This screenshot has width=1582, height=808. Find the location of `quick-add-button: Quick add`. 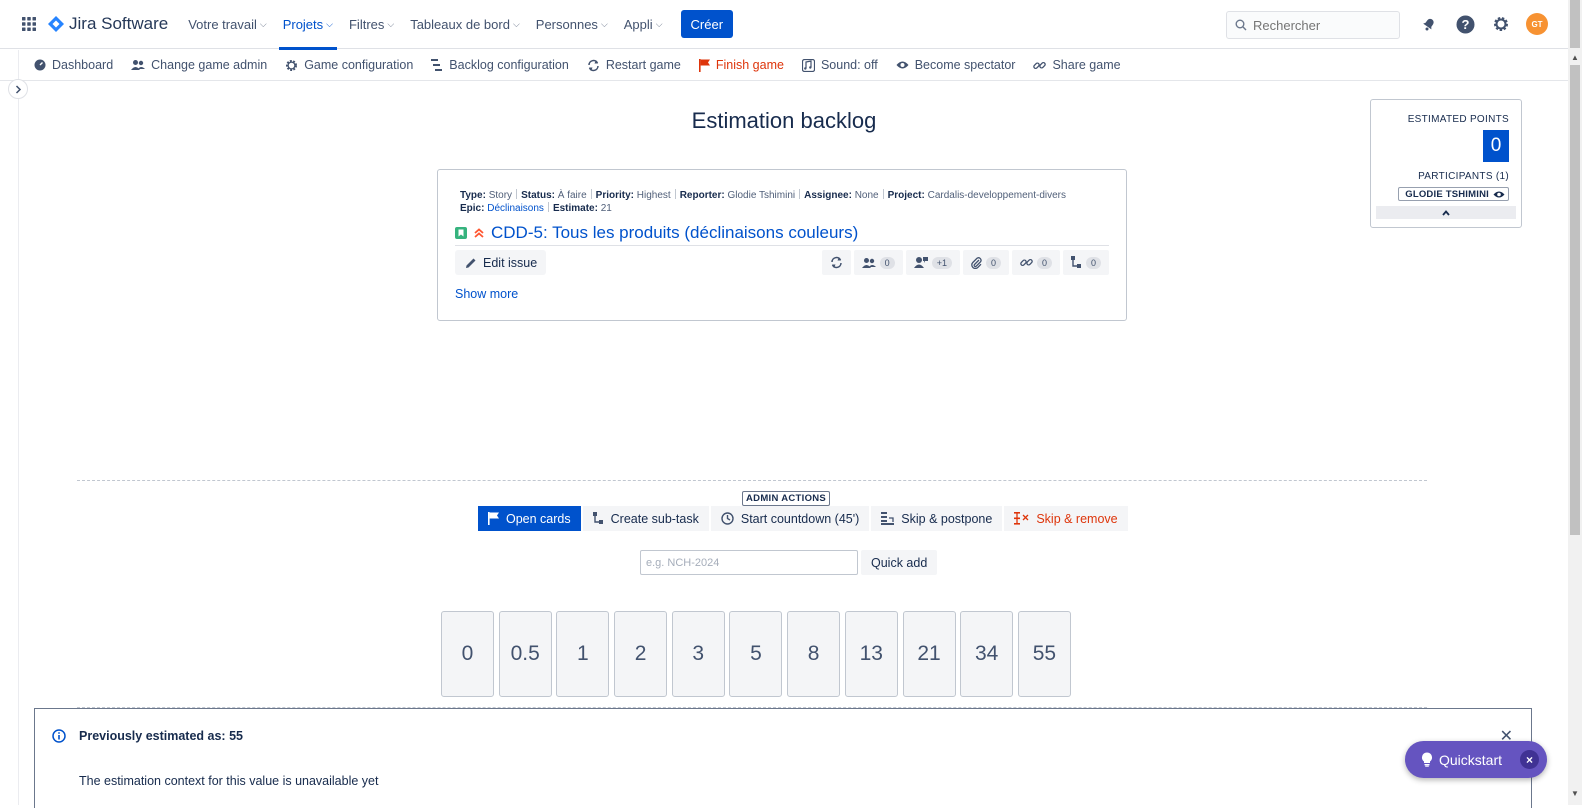

quick-add-button: Quick add is located at coordinates (899, 562).